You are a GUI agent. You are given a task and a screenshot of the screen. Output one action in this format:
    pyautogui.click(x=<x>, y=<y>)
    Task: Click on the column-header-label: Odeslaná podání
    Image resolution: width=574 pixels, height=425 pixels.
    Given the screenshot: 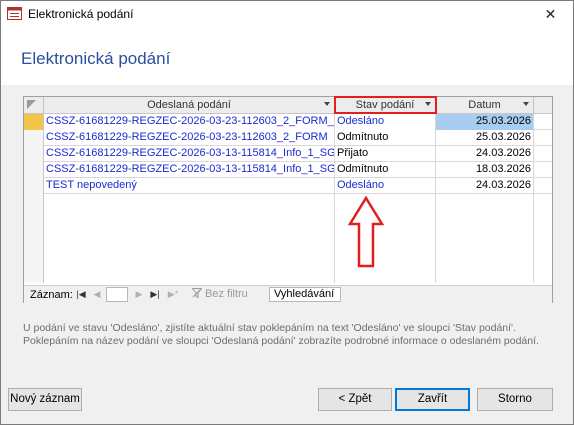 What is the action you would take?
    pyautogui.click(x=189, y=105)
    